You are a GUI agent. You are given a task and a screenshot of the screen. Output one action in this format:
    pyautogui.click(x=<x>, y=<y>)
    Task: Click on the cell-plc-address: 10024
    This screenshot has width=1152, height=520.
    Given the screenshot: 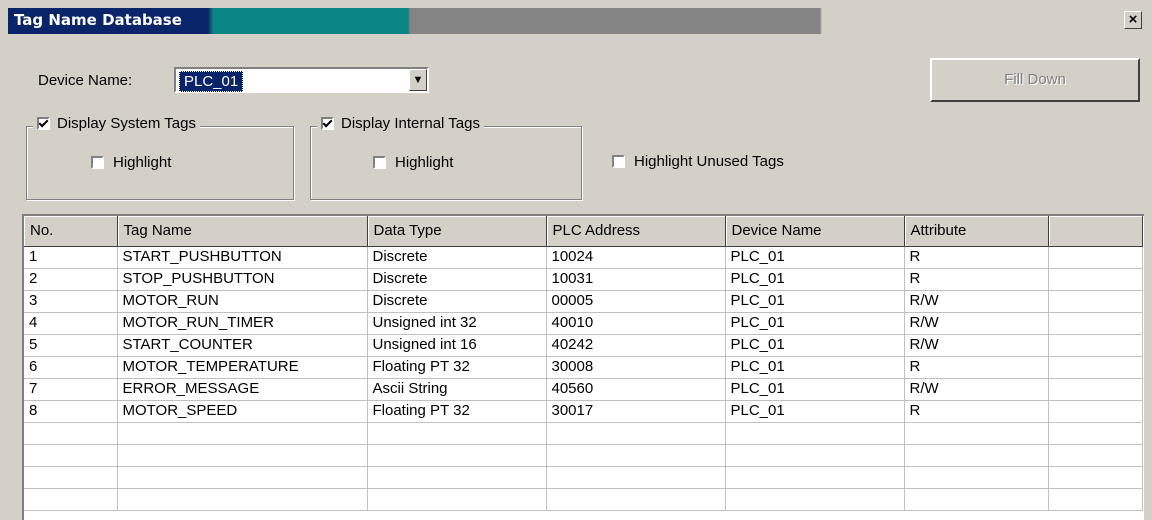 What is the action you would take?
    pyautogui.click(x=636, y=257)
    